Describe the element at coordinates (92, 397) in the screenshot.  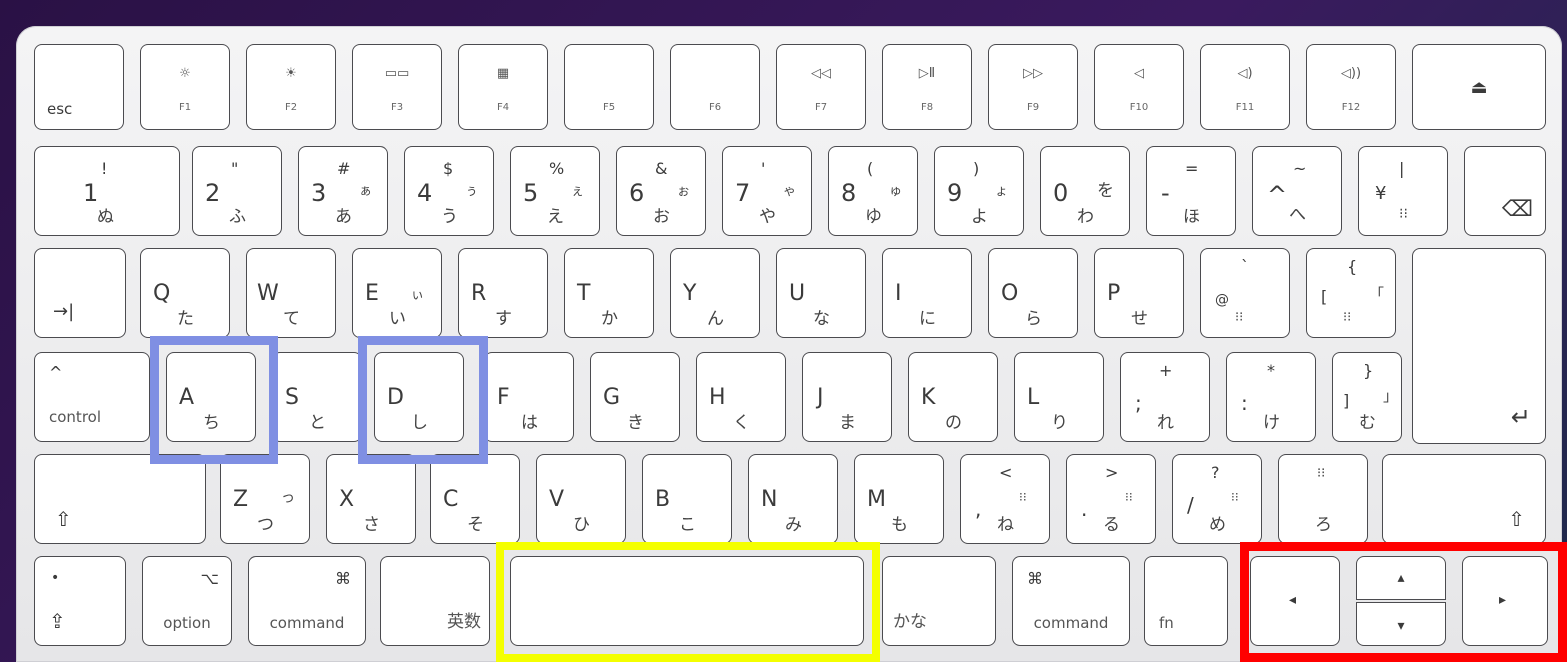
I see `key-control: ^ control` at that location.